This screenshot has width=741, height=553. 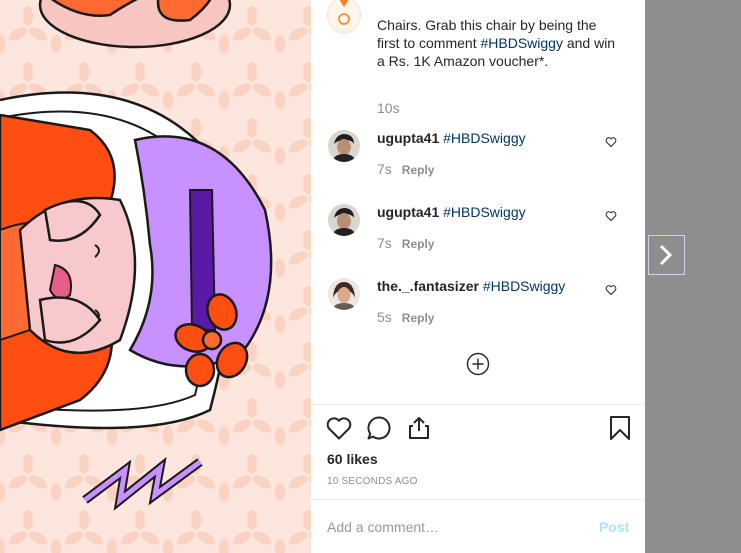 I want to click on chevron-right-icon, so click(x=666, y=255).